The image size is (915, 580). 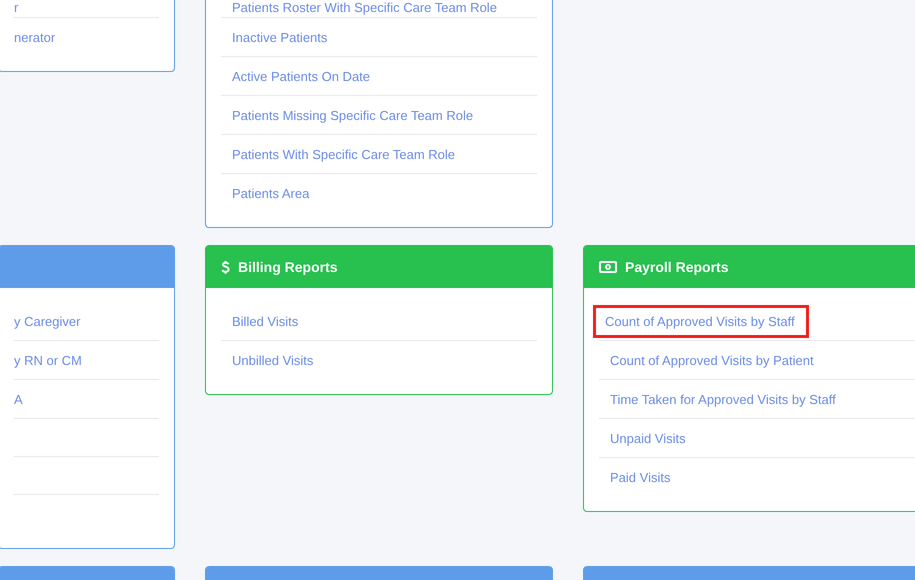 What do you see at coordinates (47, 321) in the screenshot?
I see `report-link: y Caregiver` at bounding box center [47, 321].